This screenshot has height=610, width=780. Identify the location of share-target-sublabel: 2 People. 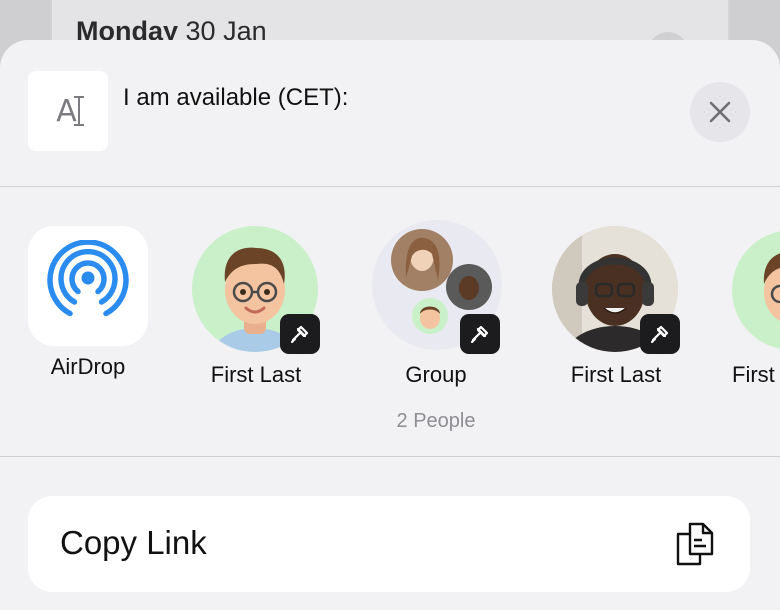
(436, 421).